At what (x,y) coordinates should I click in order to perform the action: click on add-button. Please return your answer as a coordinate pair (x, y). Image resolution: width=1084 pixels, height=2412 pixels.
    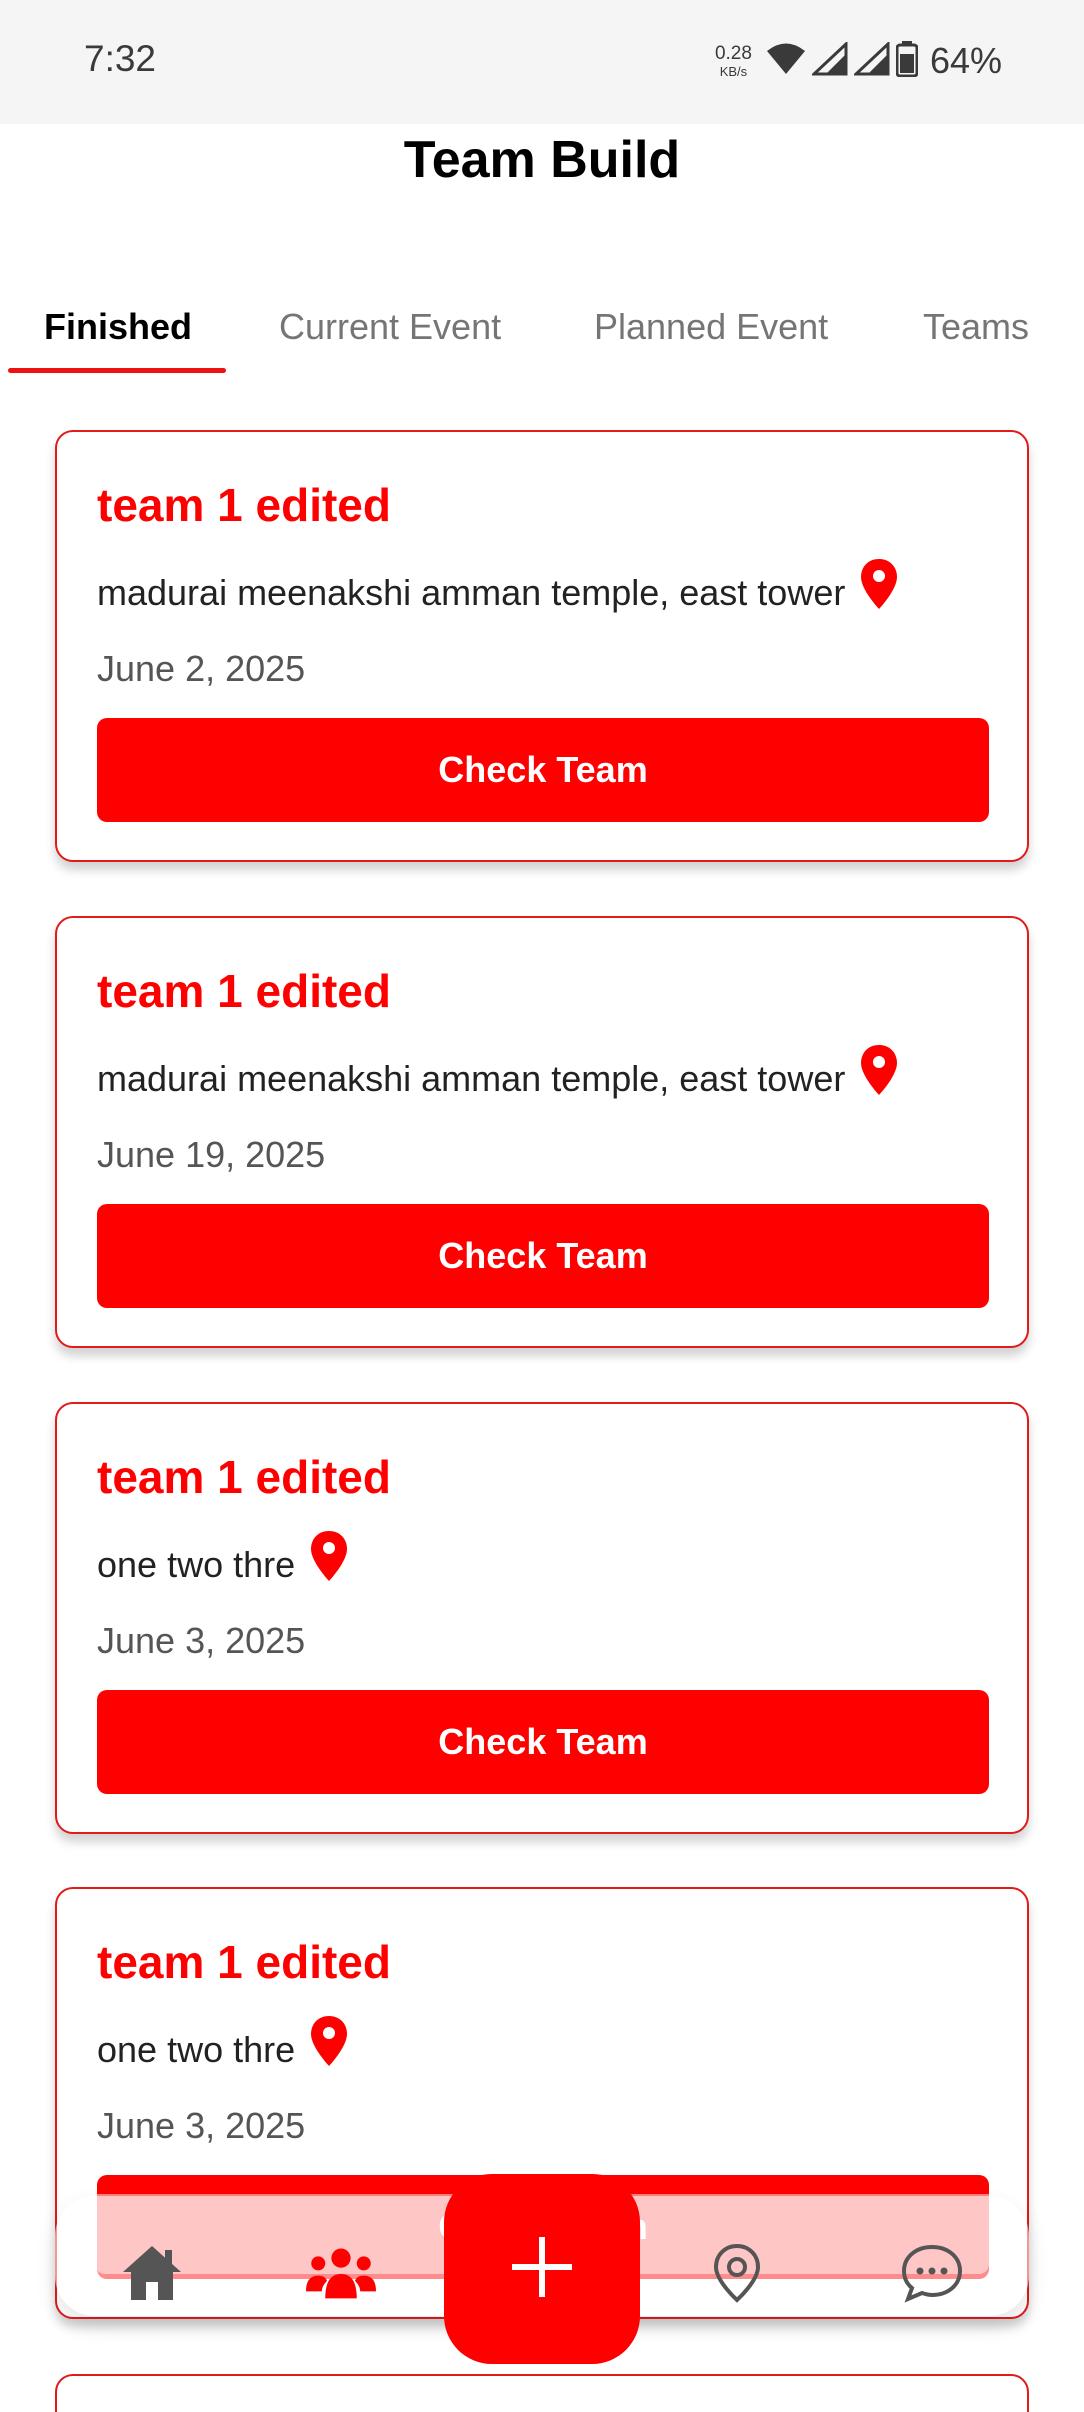
    Looking at the image, I should click on (542, 2269).